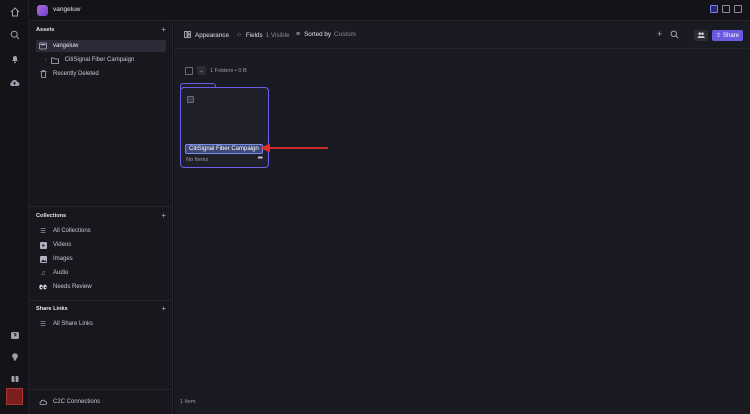  Describe the element at coordinates (101, 46) in the screenshot. I see `sidebar-item-vangeluw: vangeluw` at that location.